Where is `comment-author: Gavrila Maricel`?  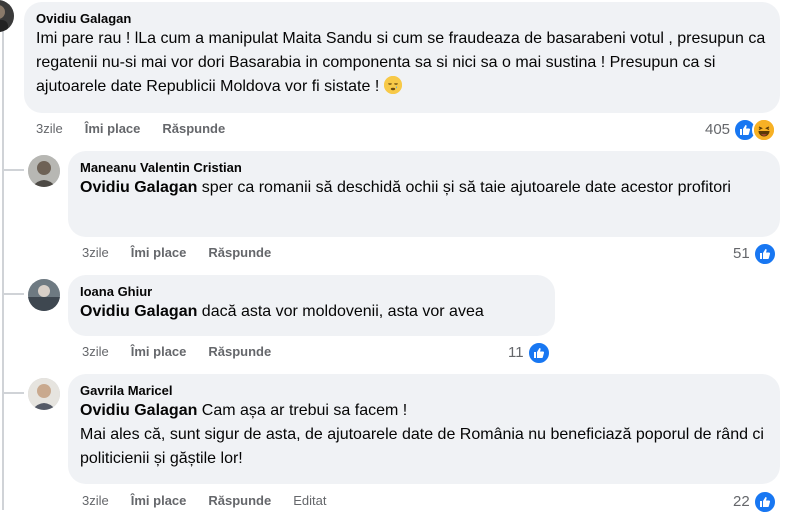 comment-author: Gavrila Maricel is located at coordinates (424, 390).